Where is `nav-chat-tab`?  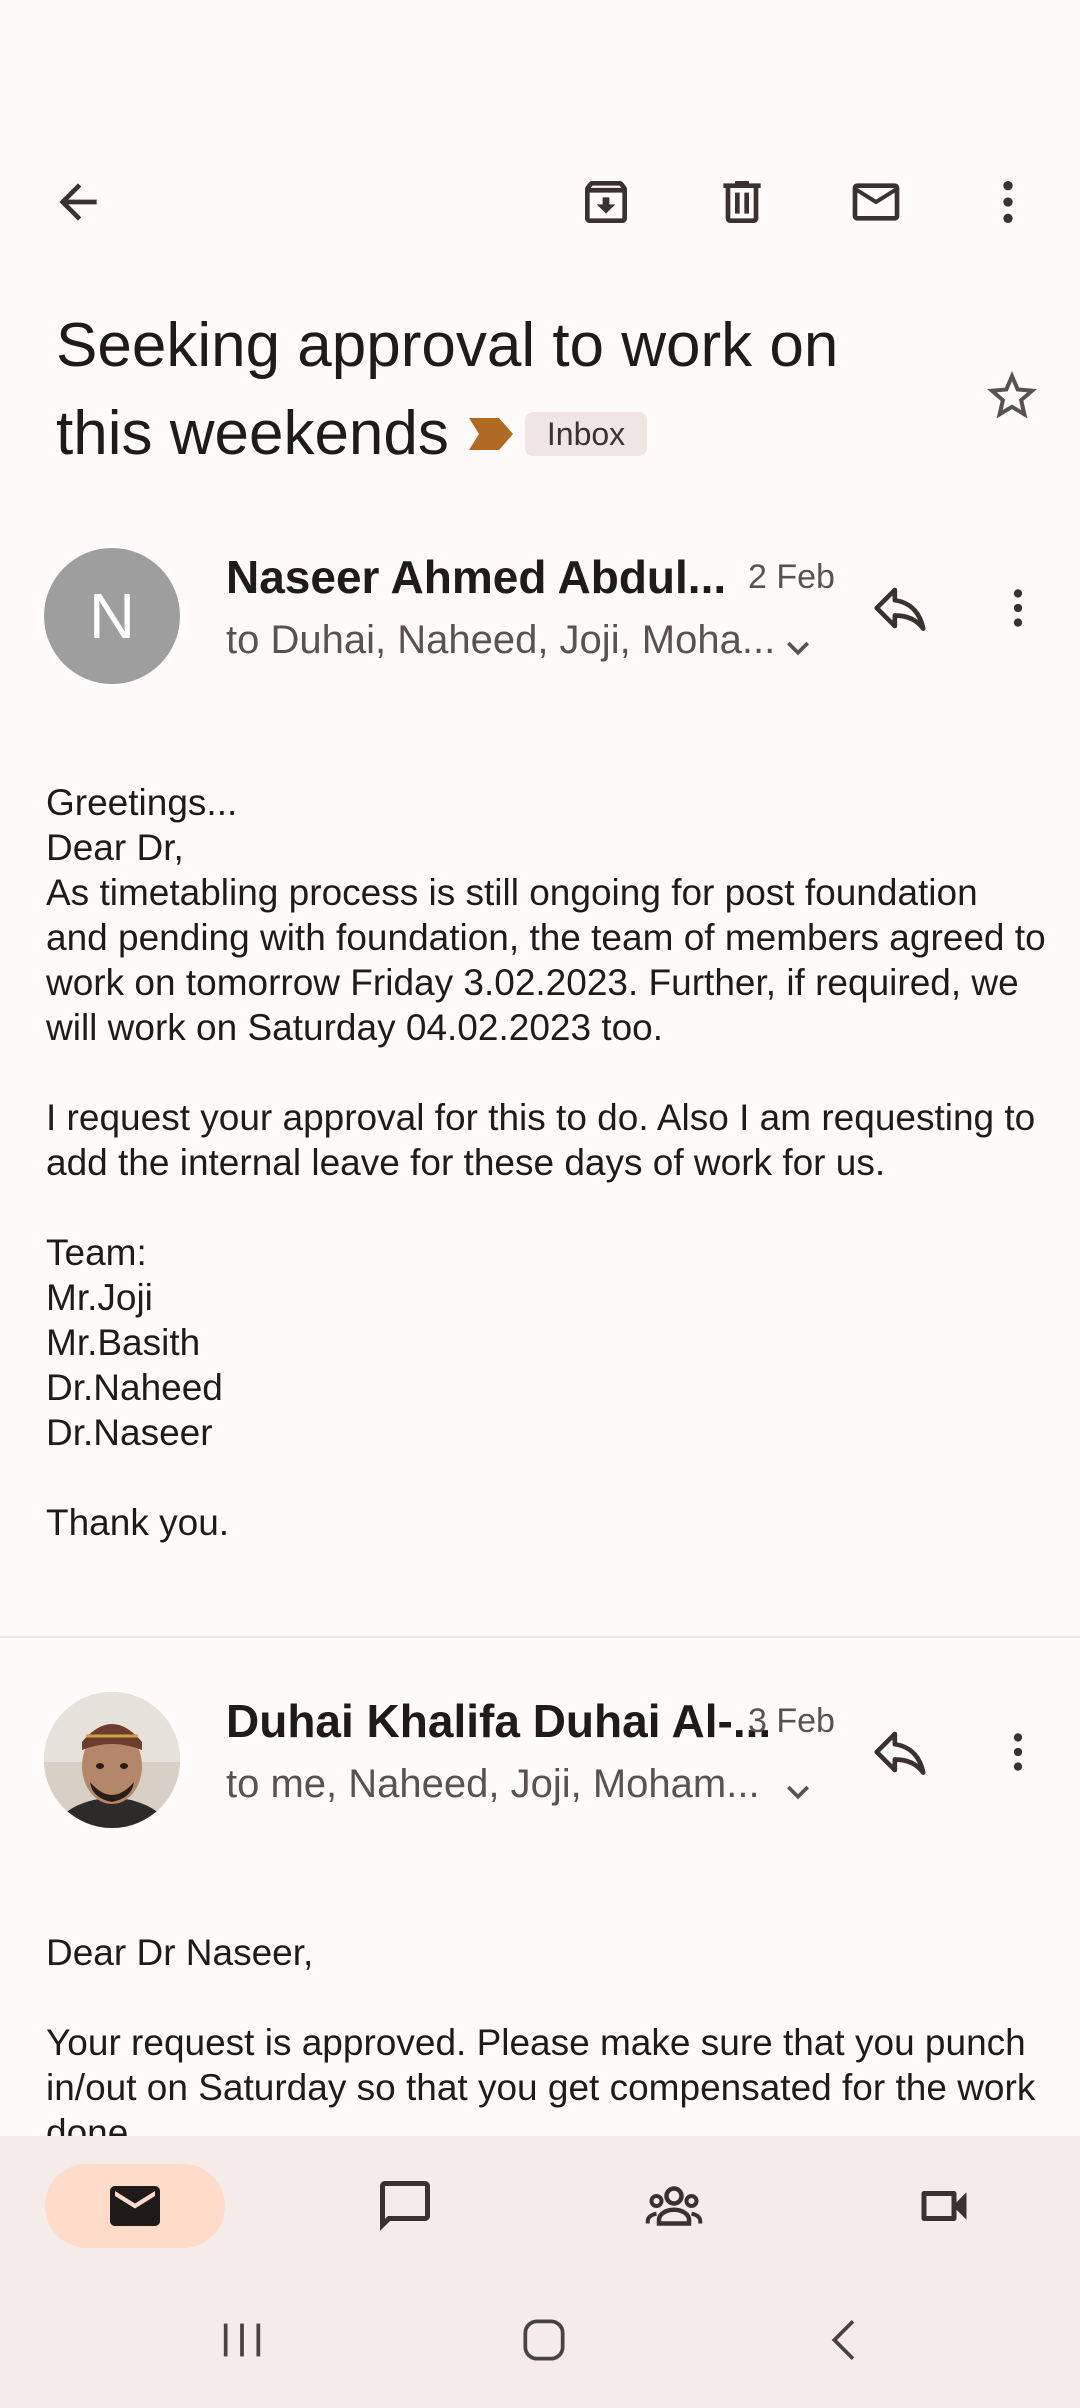
nav-chat-tab is located at coordinates (405, 2206).